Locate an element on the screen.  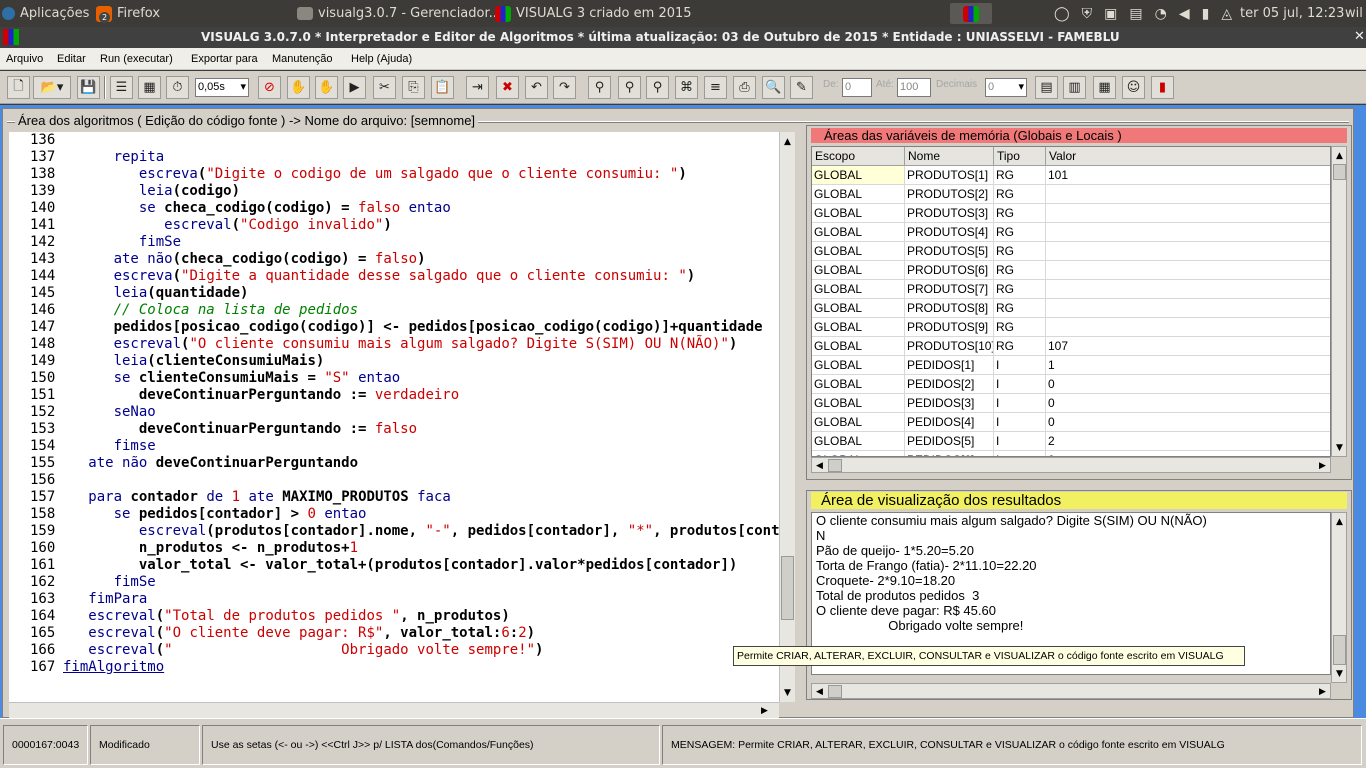
code-line: 163 fimPara is located at coordinates (394, 599).